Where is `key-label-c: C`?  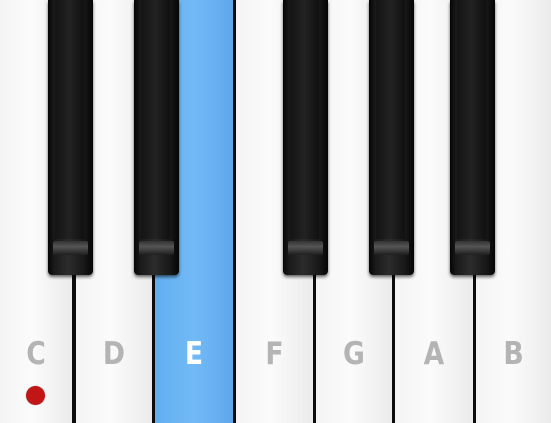 key-label-c: C is located at coordinates (36, 354).